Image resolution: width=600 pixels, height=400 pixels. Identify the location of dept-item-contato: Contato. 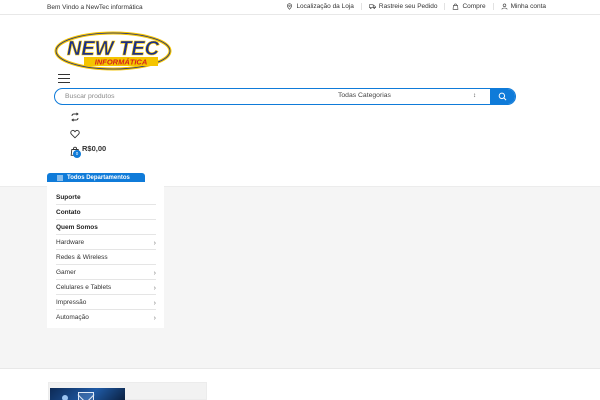
(106, 212).